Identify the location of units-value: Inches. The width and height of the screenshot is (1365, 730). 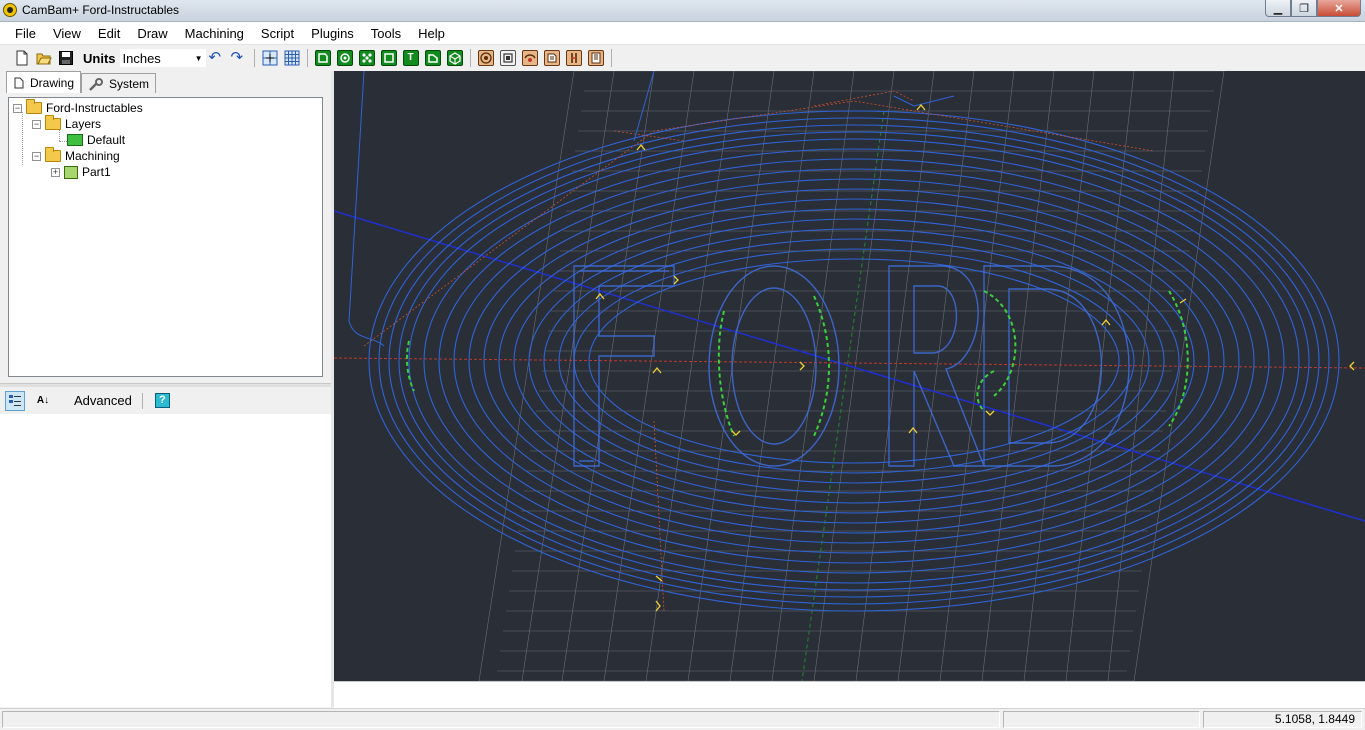
(141, 58).